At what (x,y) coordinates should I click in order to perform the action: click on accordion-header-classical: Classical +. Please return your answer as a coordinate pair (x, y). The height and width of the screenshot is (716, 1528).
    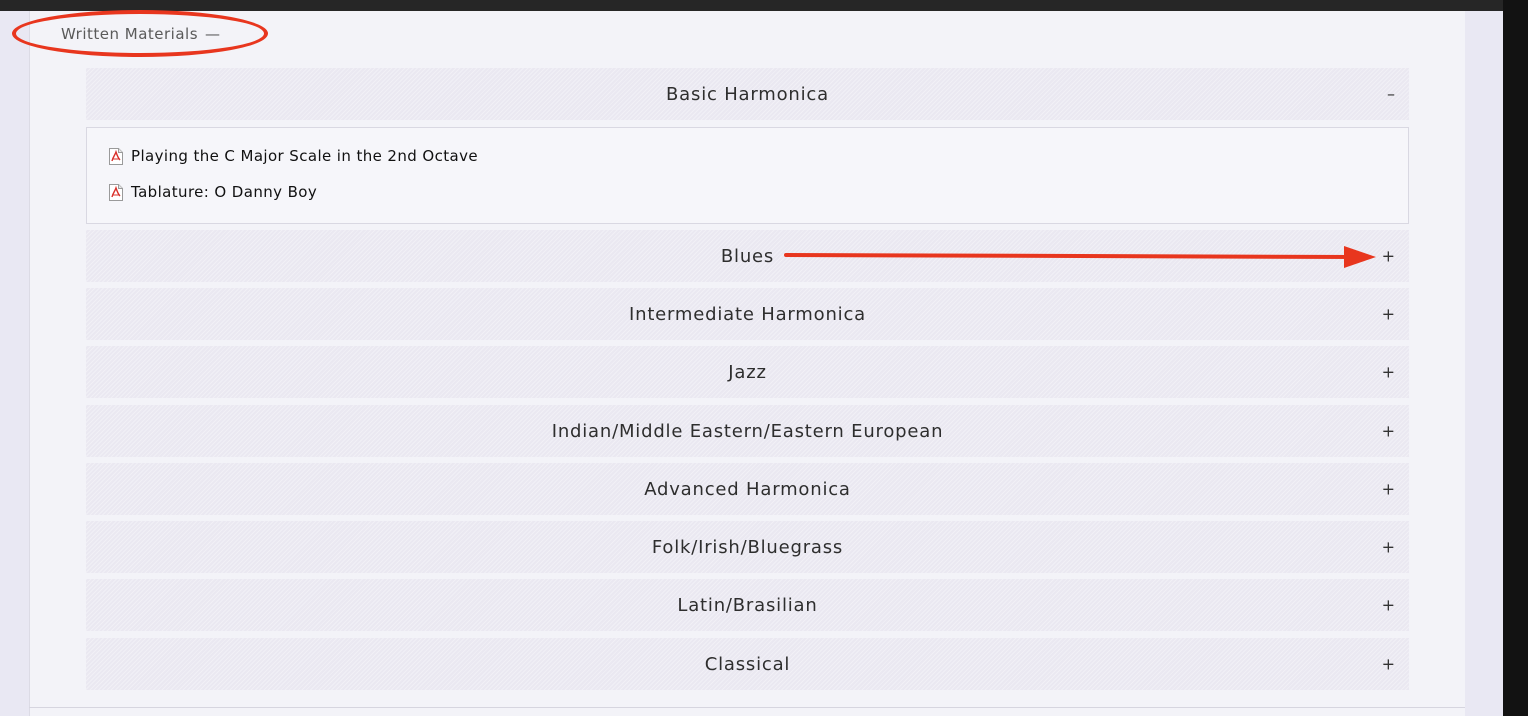
    Looking at the image, I should click on (747, 664).